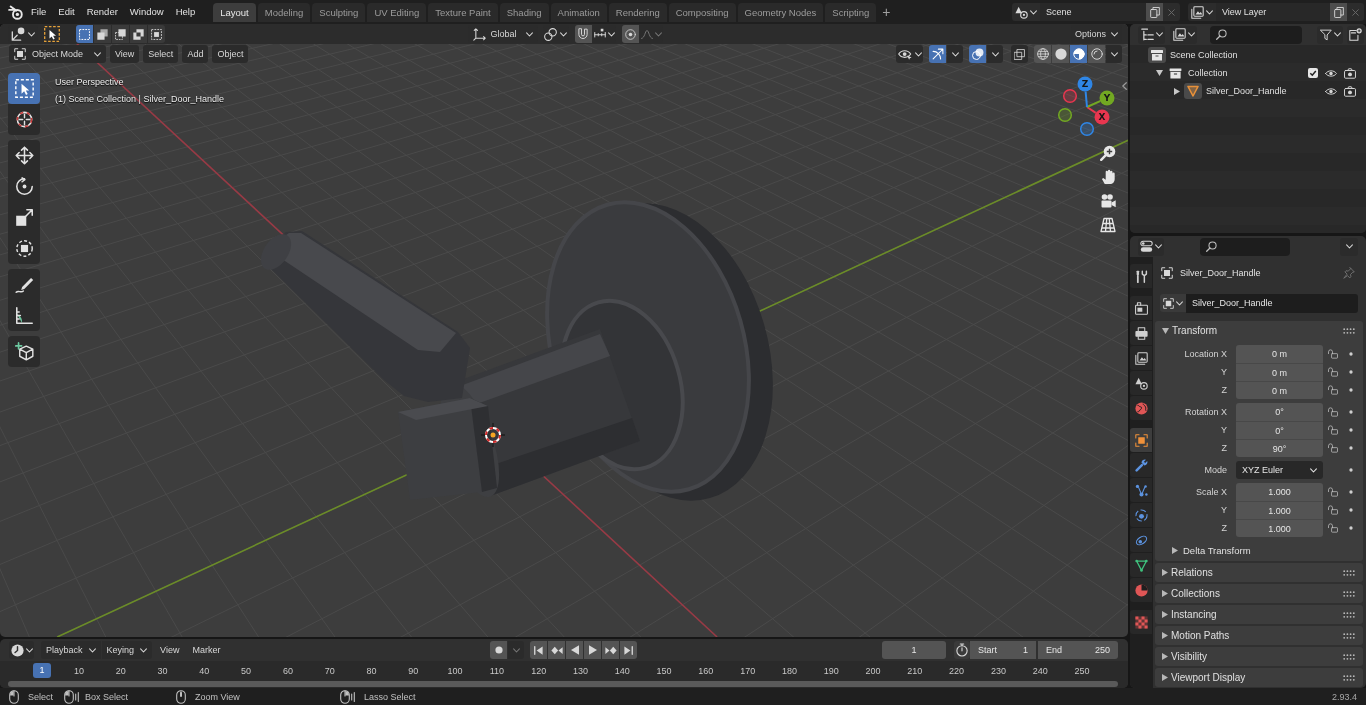 The width and height of the screenshot is (1366, 705). I want to click on workspace-tab: Modeling, so click(284, 12).